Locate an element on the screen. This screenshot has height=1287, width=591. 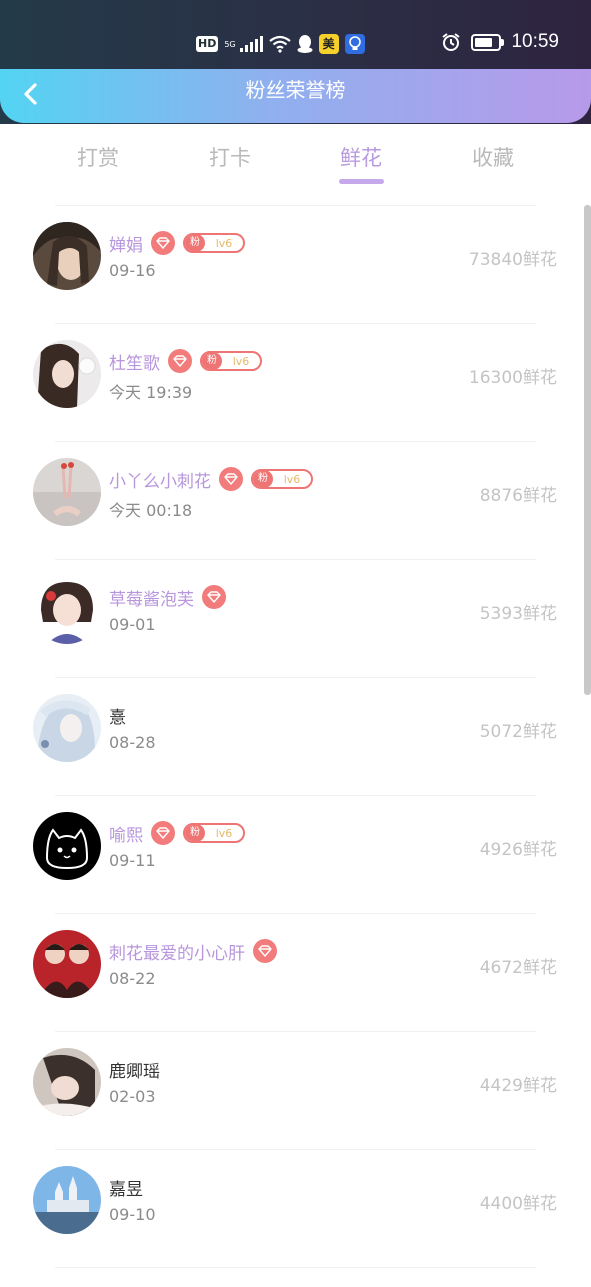
date-label: 08-22 is located at coordinates (132, 978).